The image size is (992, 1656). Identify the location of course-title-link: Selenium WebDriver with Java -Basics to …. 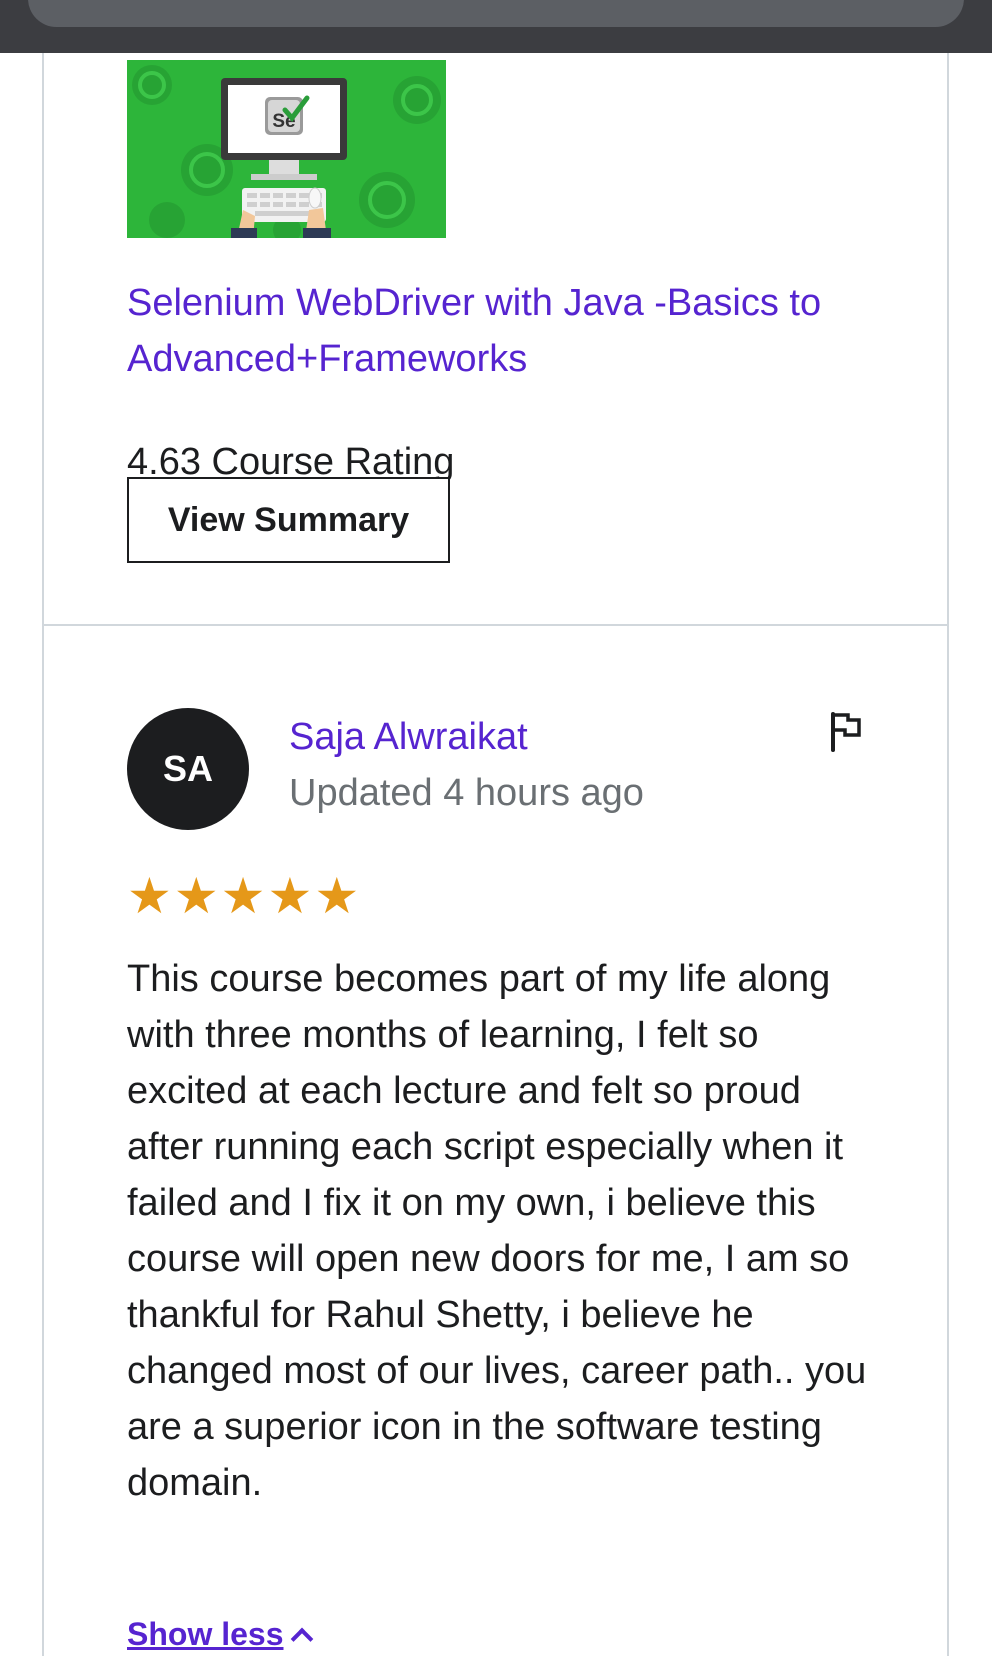
(497, 331).